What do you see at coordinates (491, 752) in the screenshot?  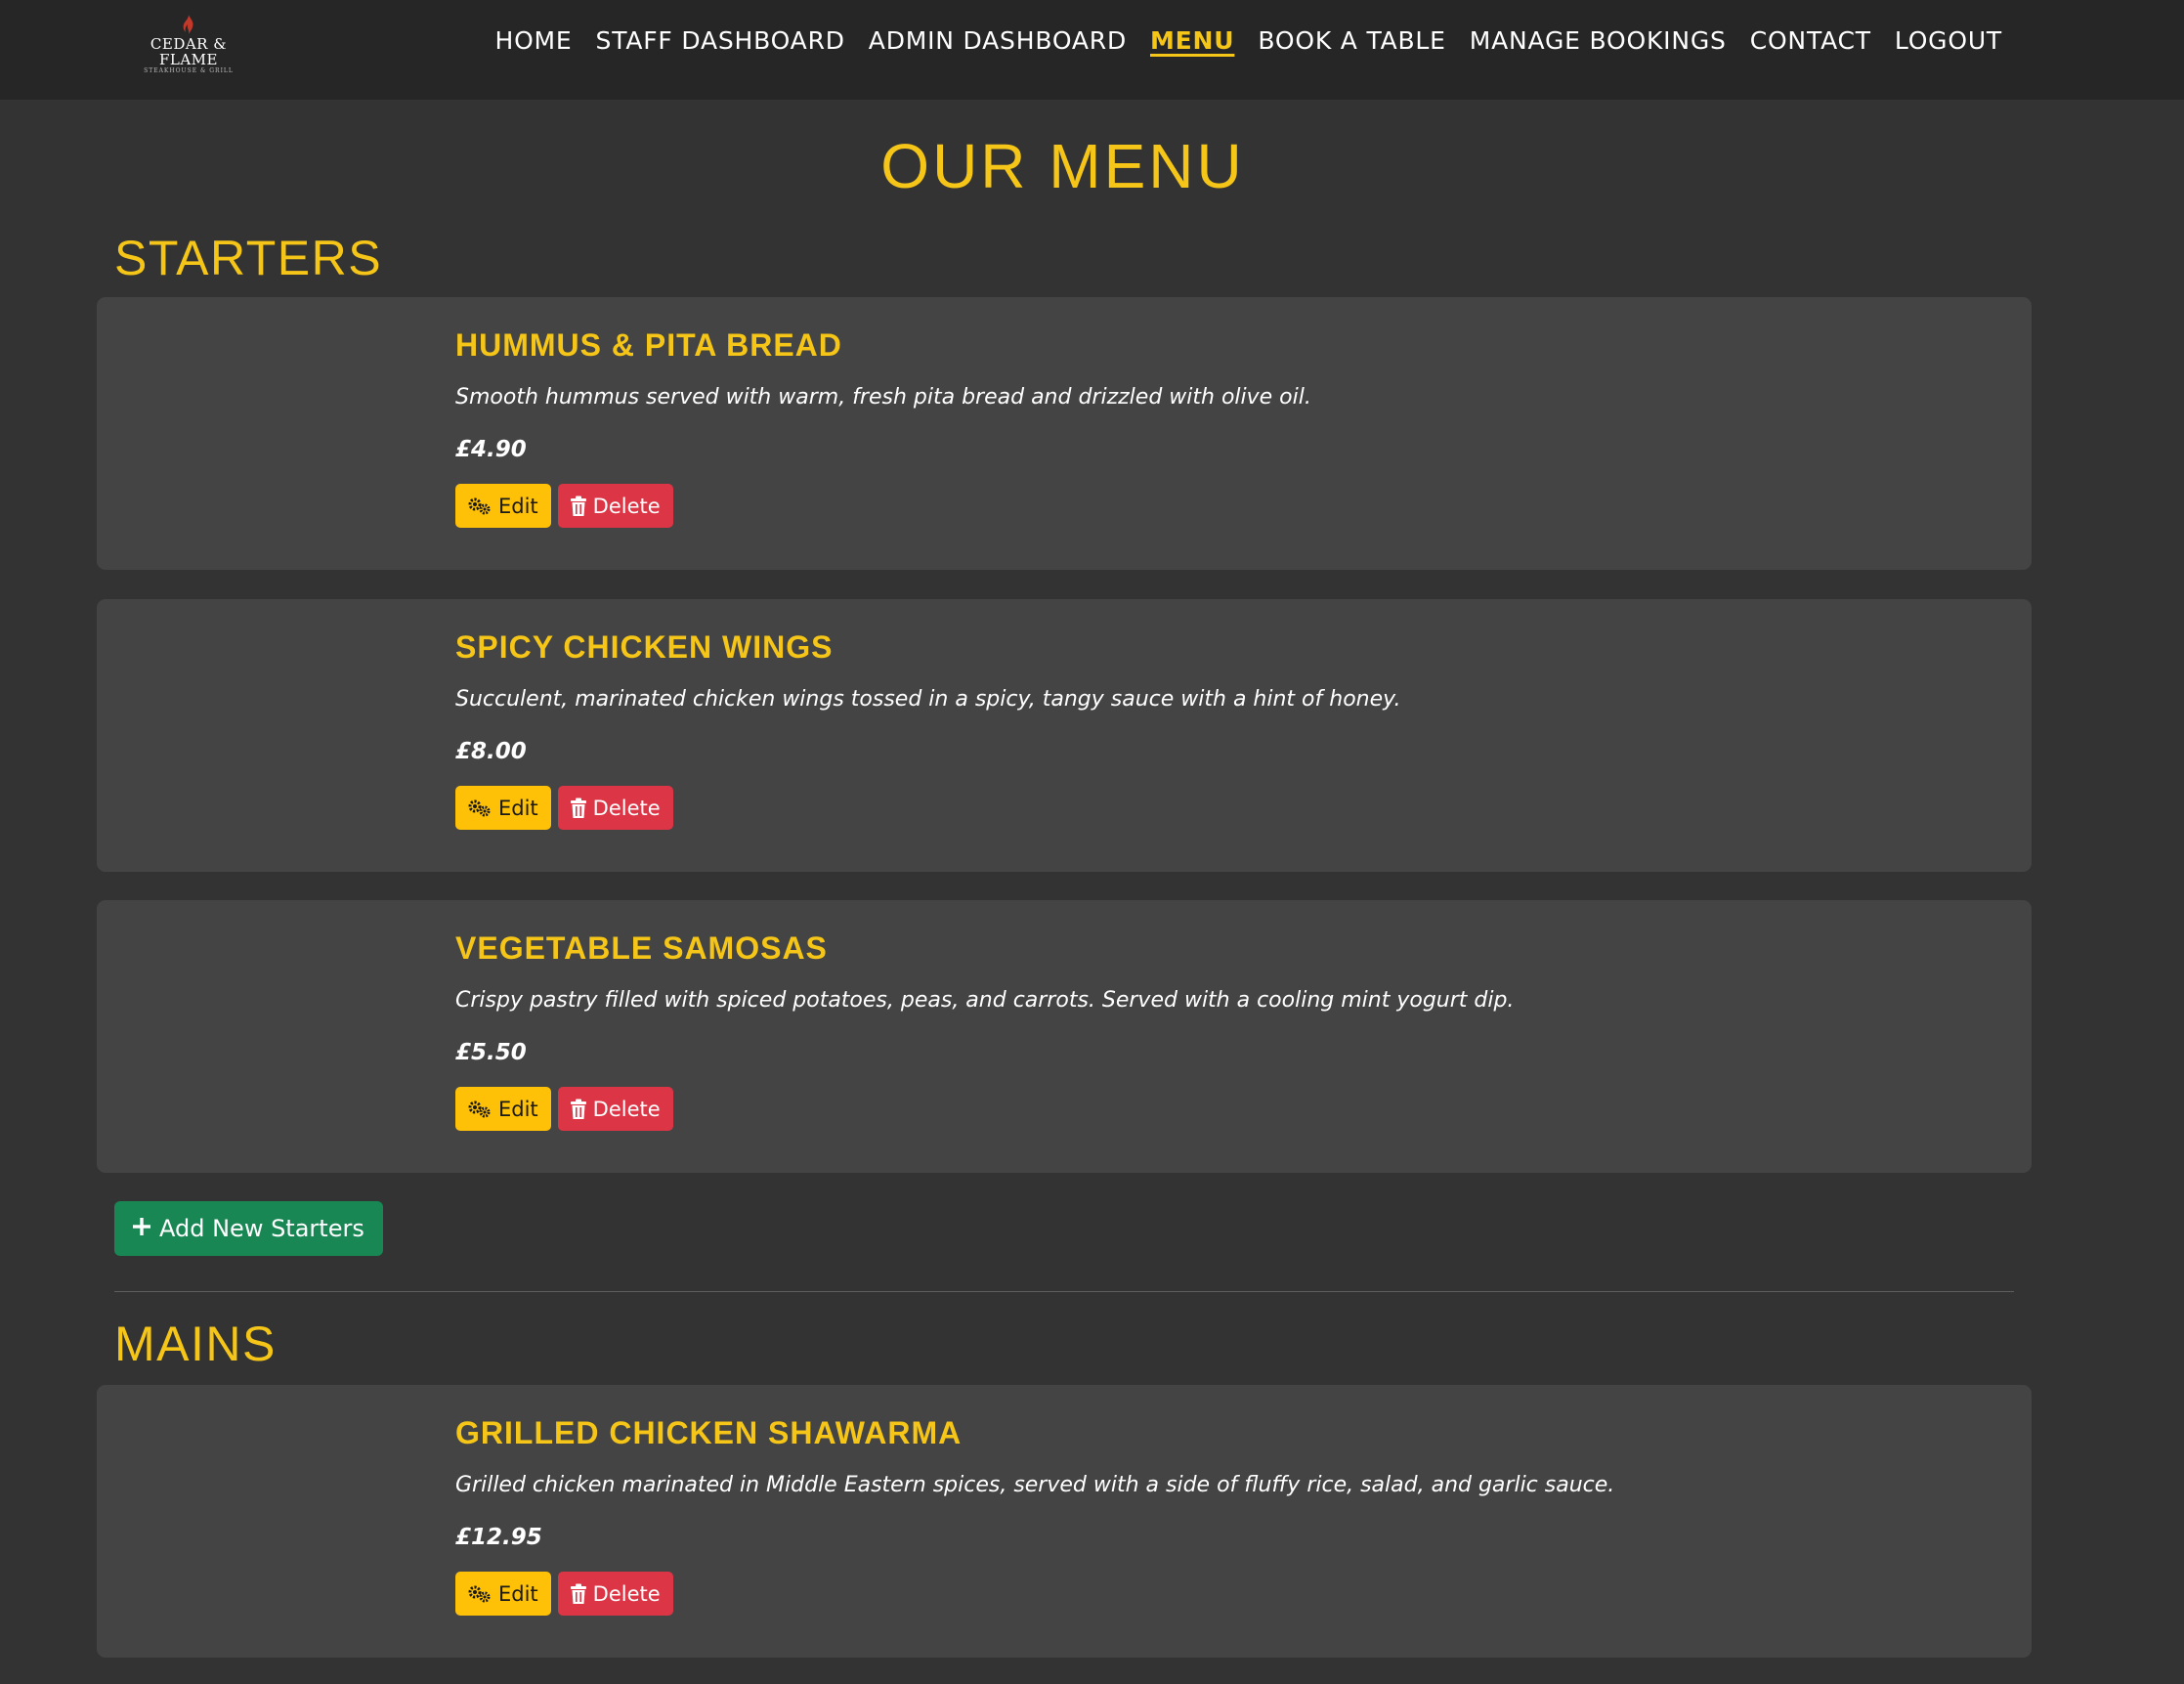 I see `menu-item-price: £8.00` at bounding box center [491, 752].